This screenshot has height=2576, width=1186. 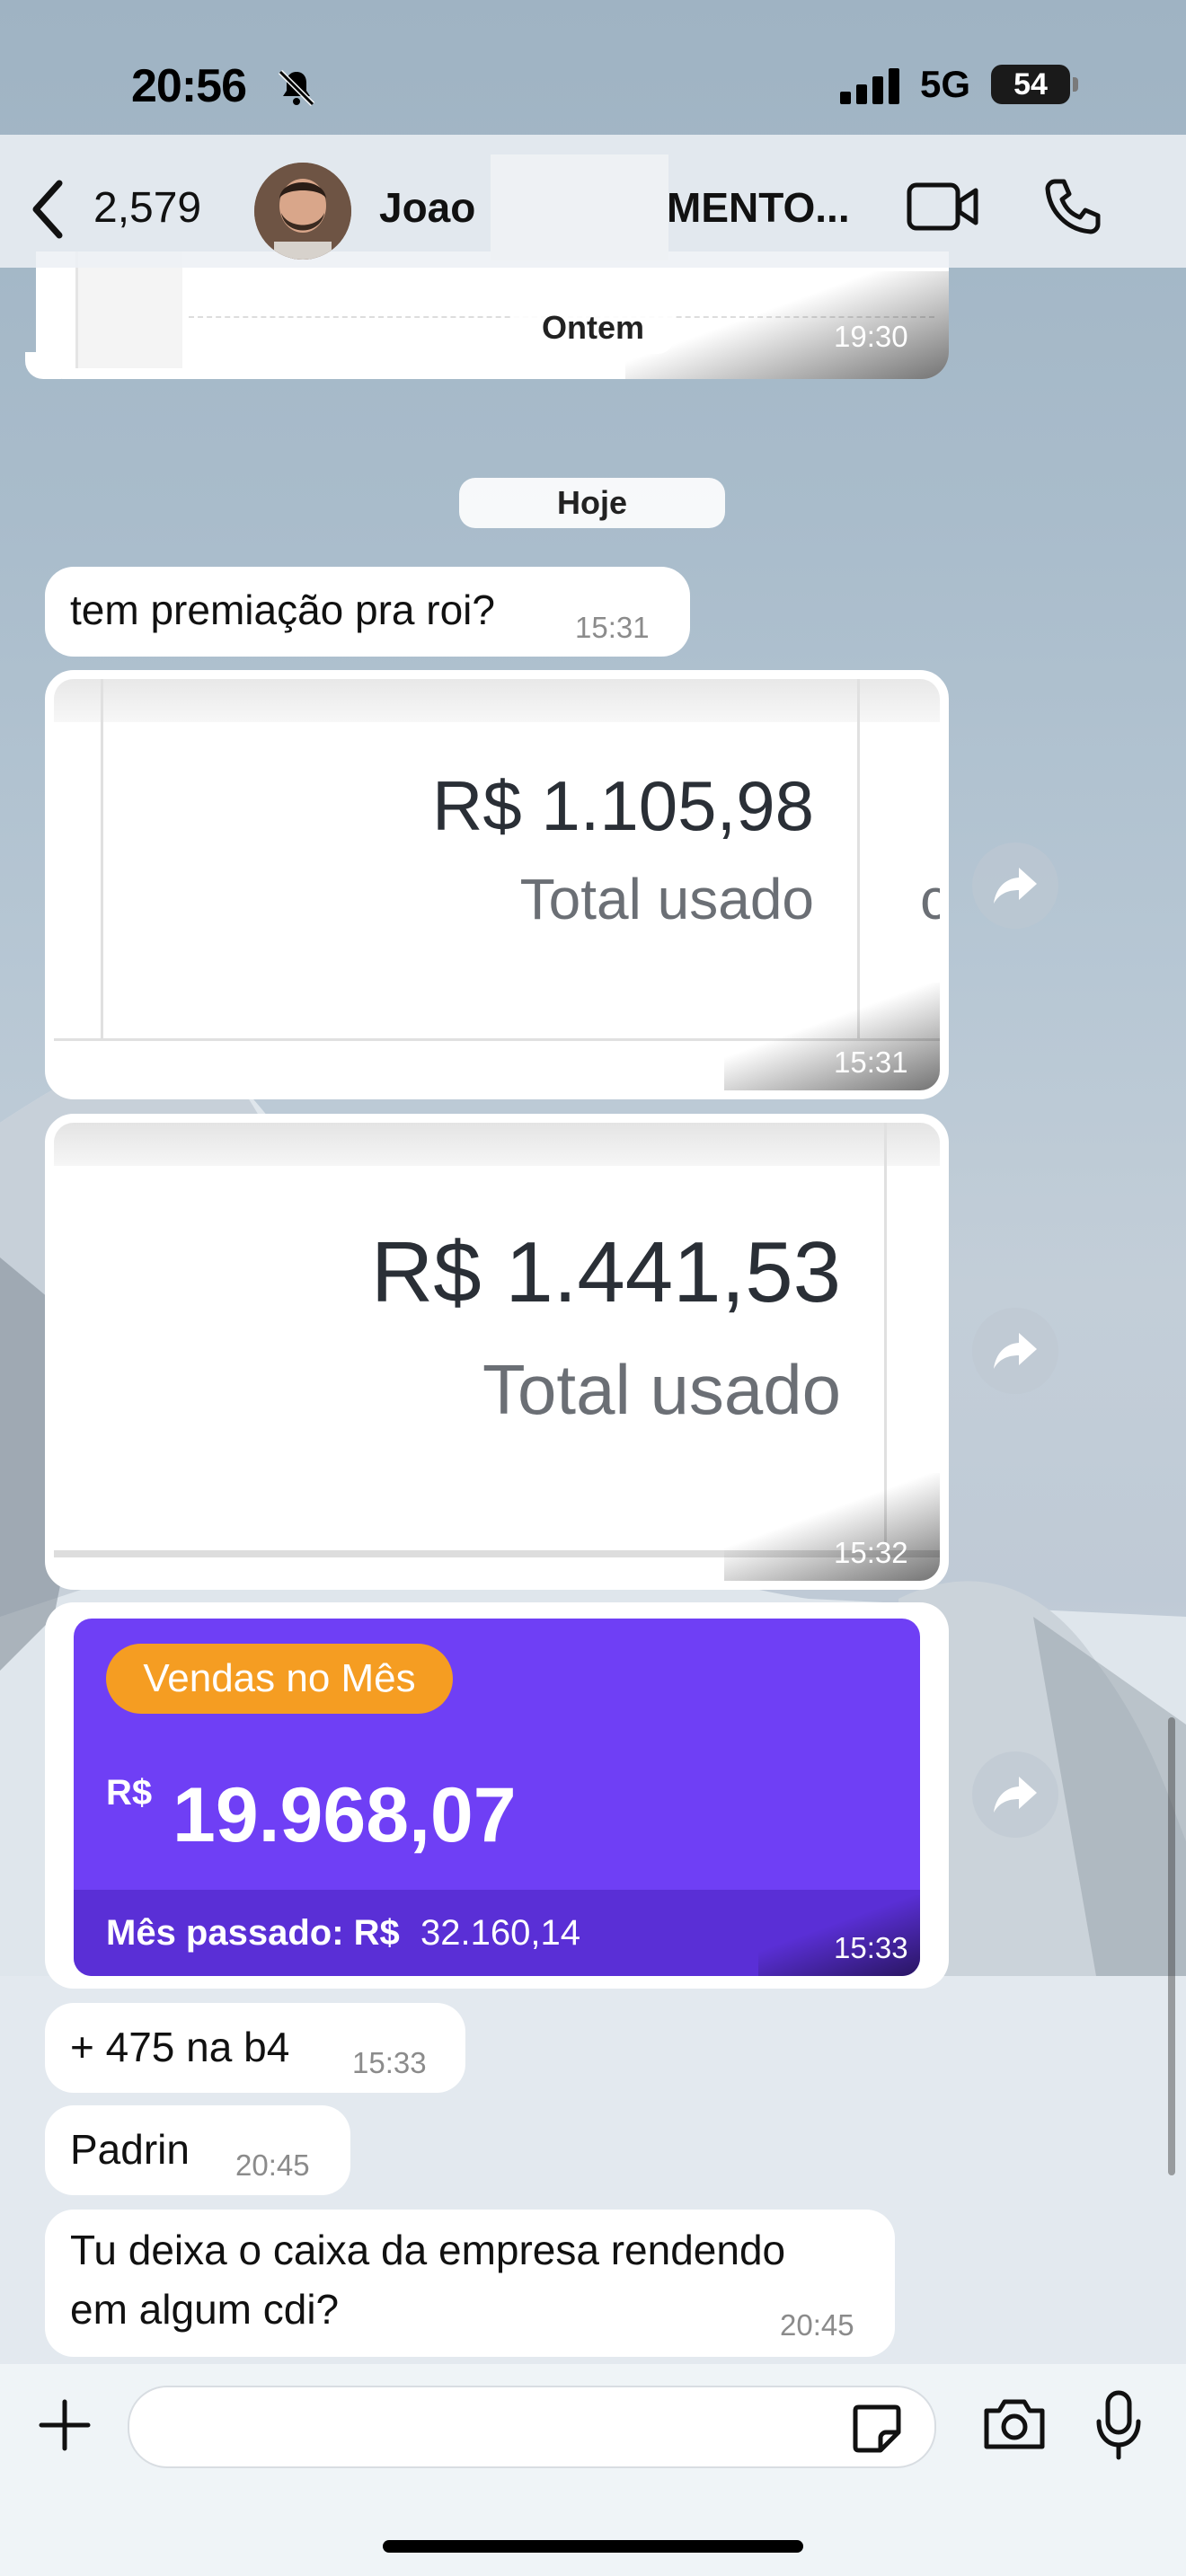 What do you see at coordinates (869, 86) in the screenshot?
I see `cellular-signal-icon` at bounding box center [869, 86].